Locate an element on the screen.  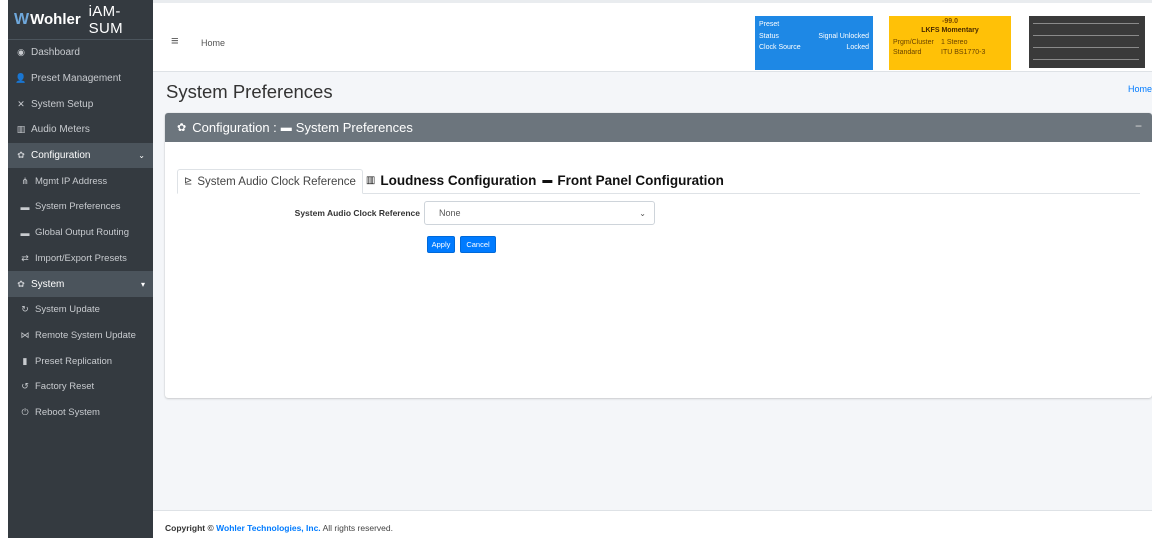
sidebar-group-label: System is located at coordinates (48, 284).